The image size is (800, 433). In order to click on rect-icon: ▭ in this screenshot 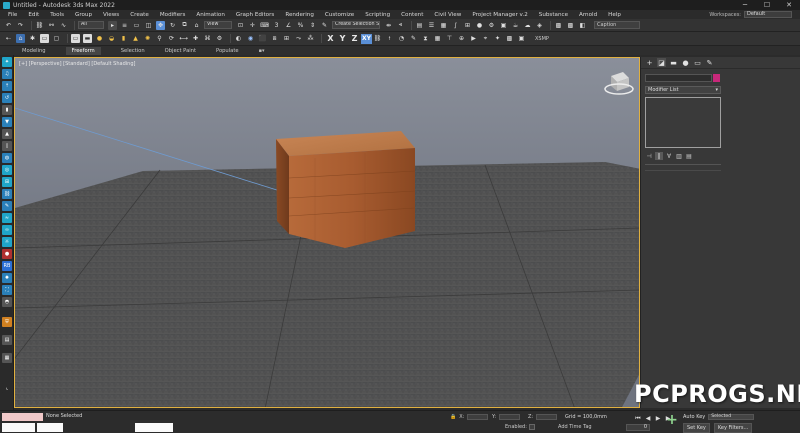, I will do `click(75, 38)`.